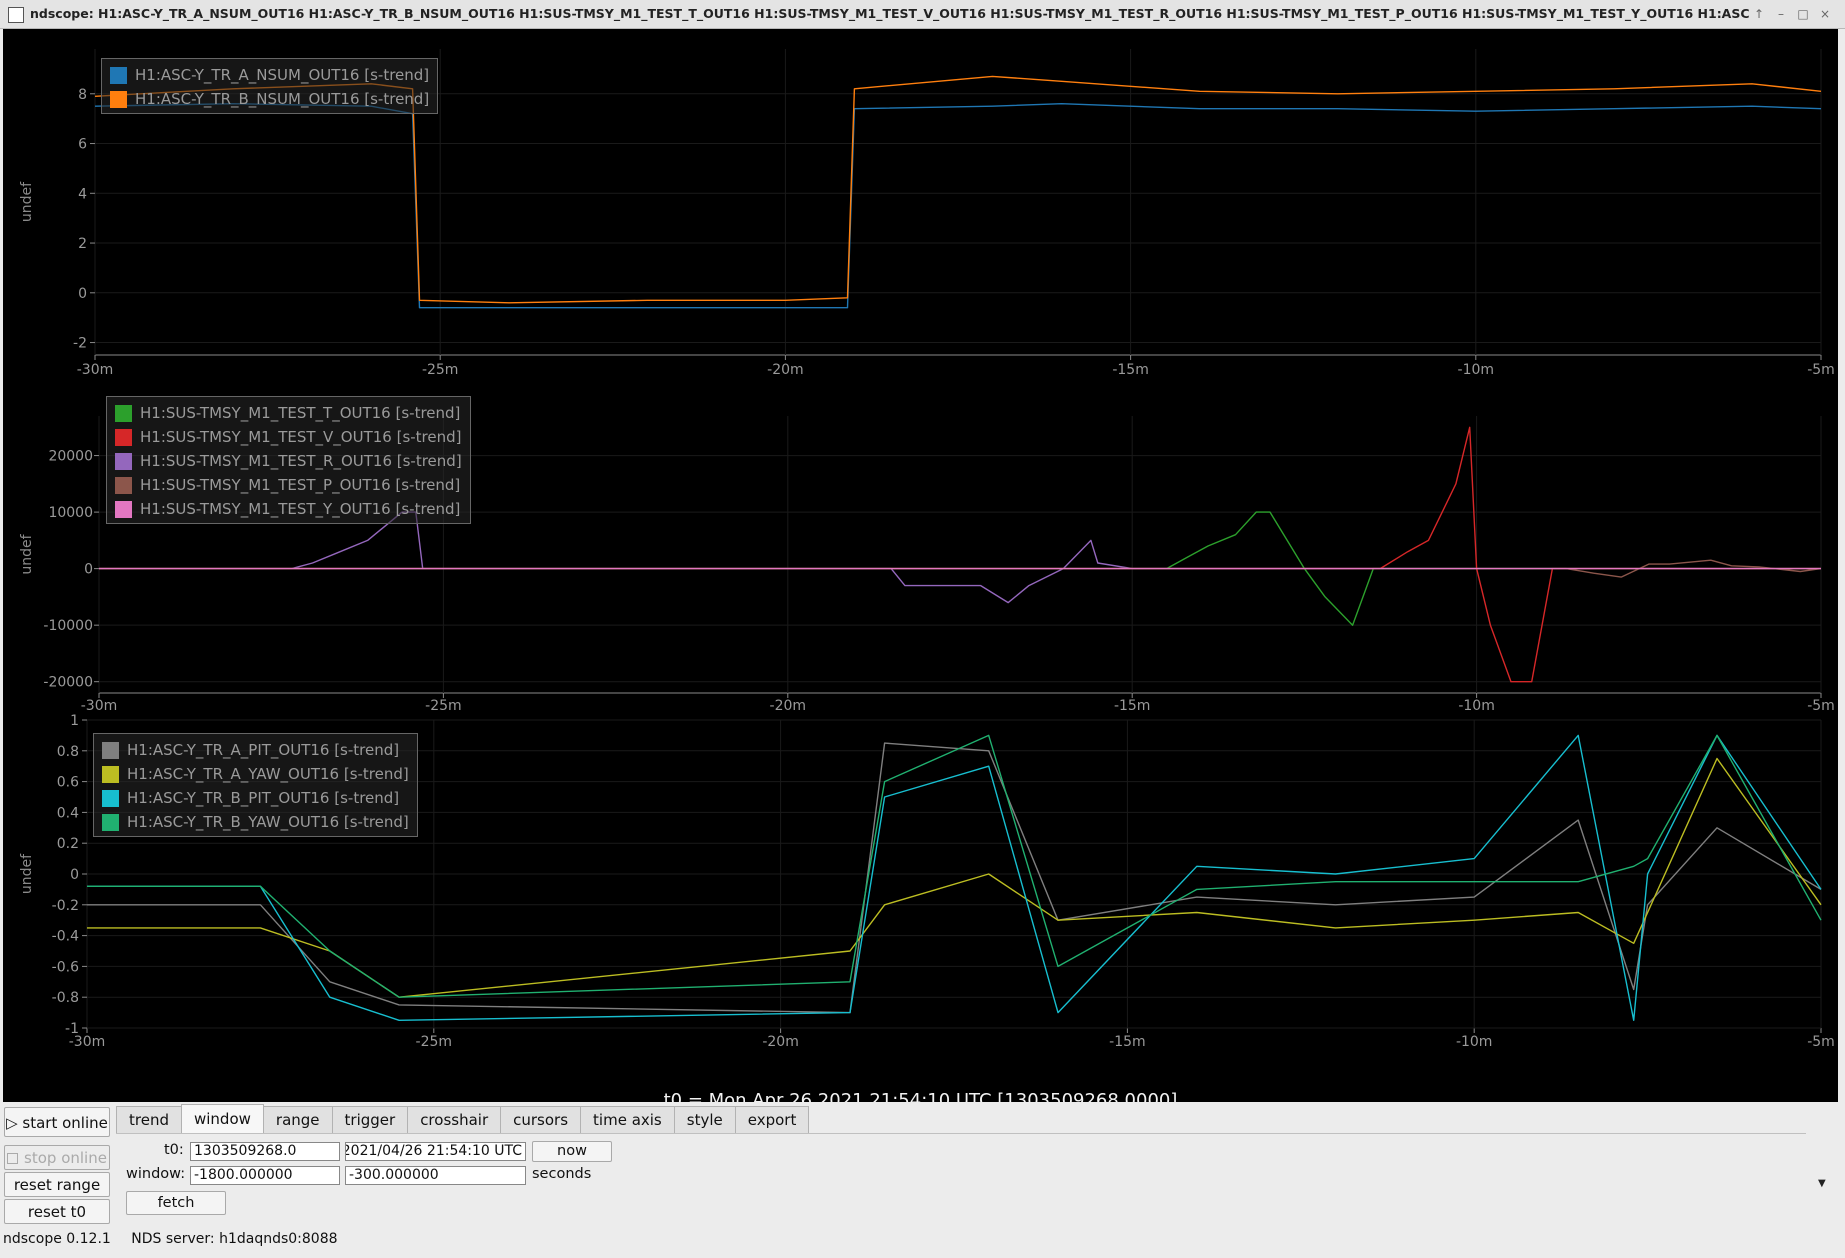 This screenshot has height=1258, width=1845. Describe the element at coordinates (174, 1150) in the screenshot. I see `t0-field-label: t0:` at that location.